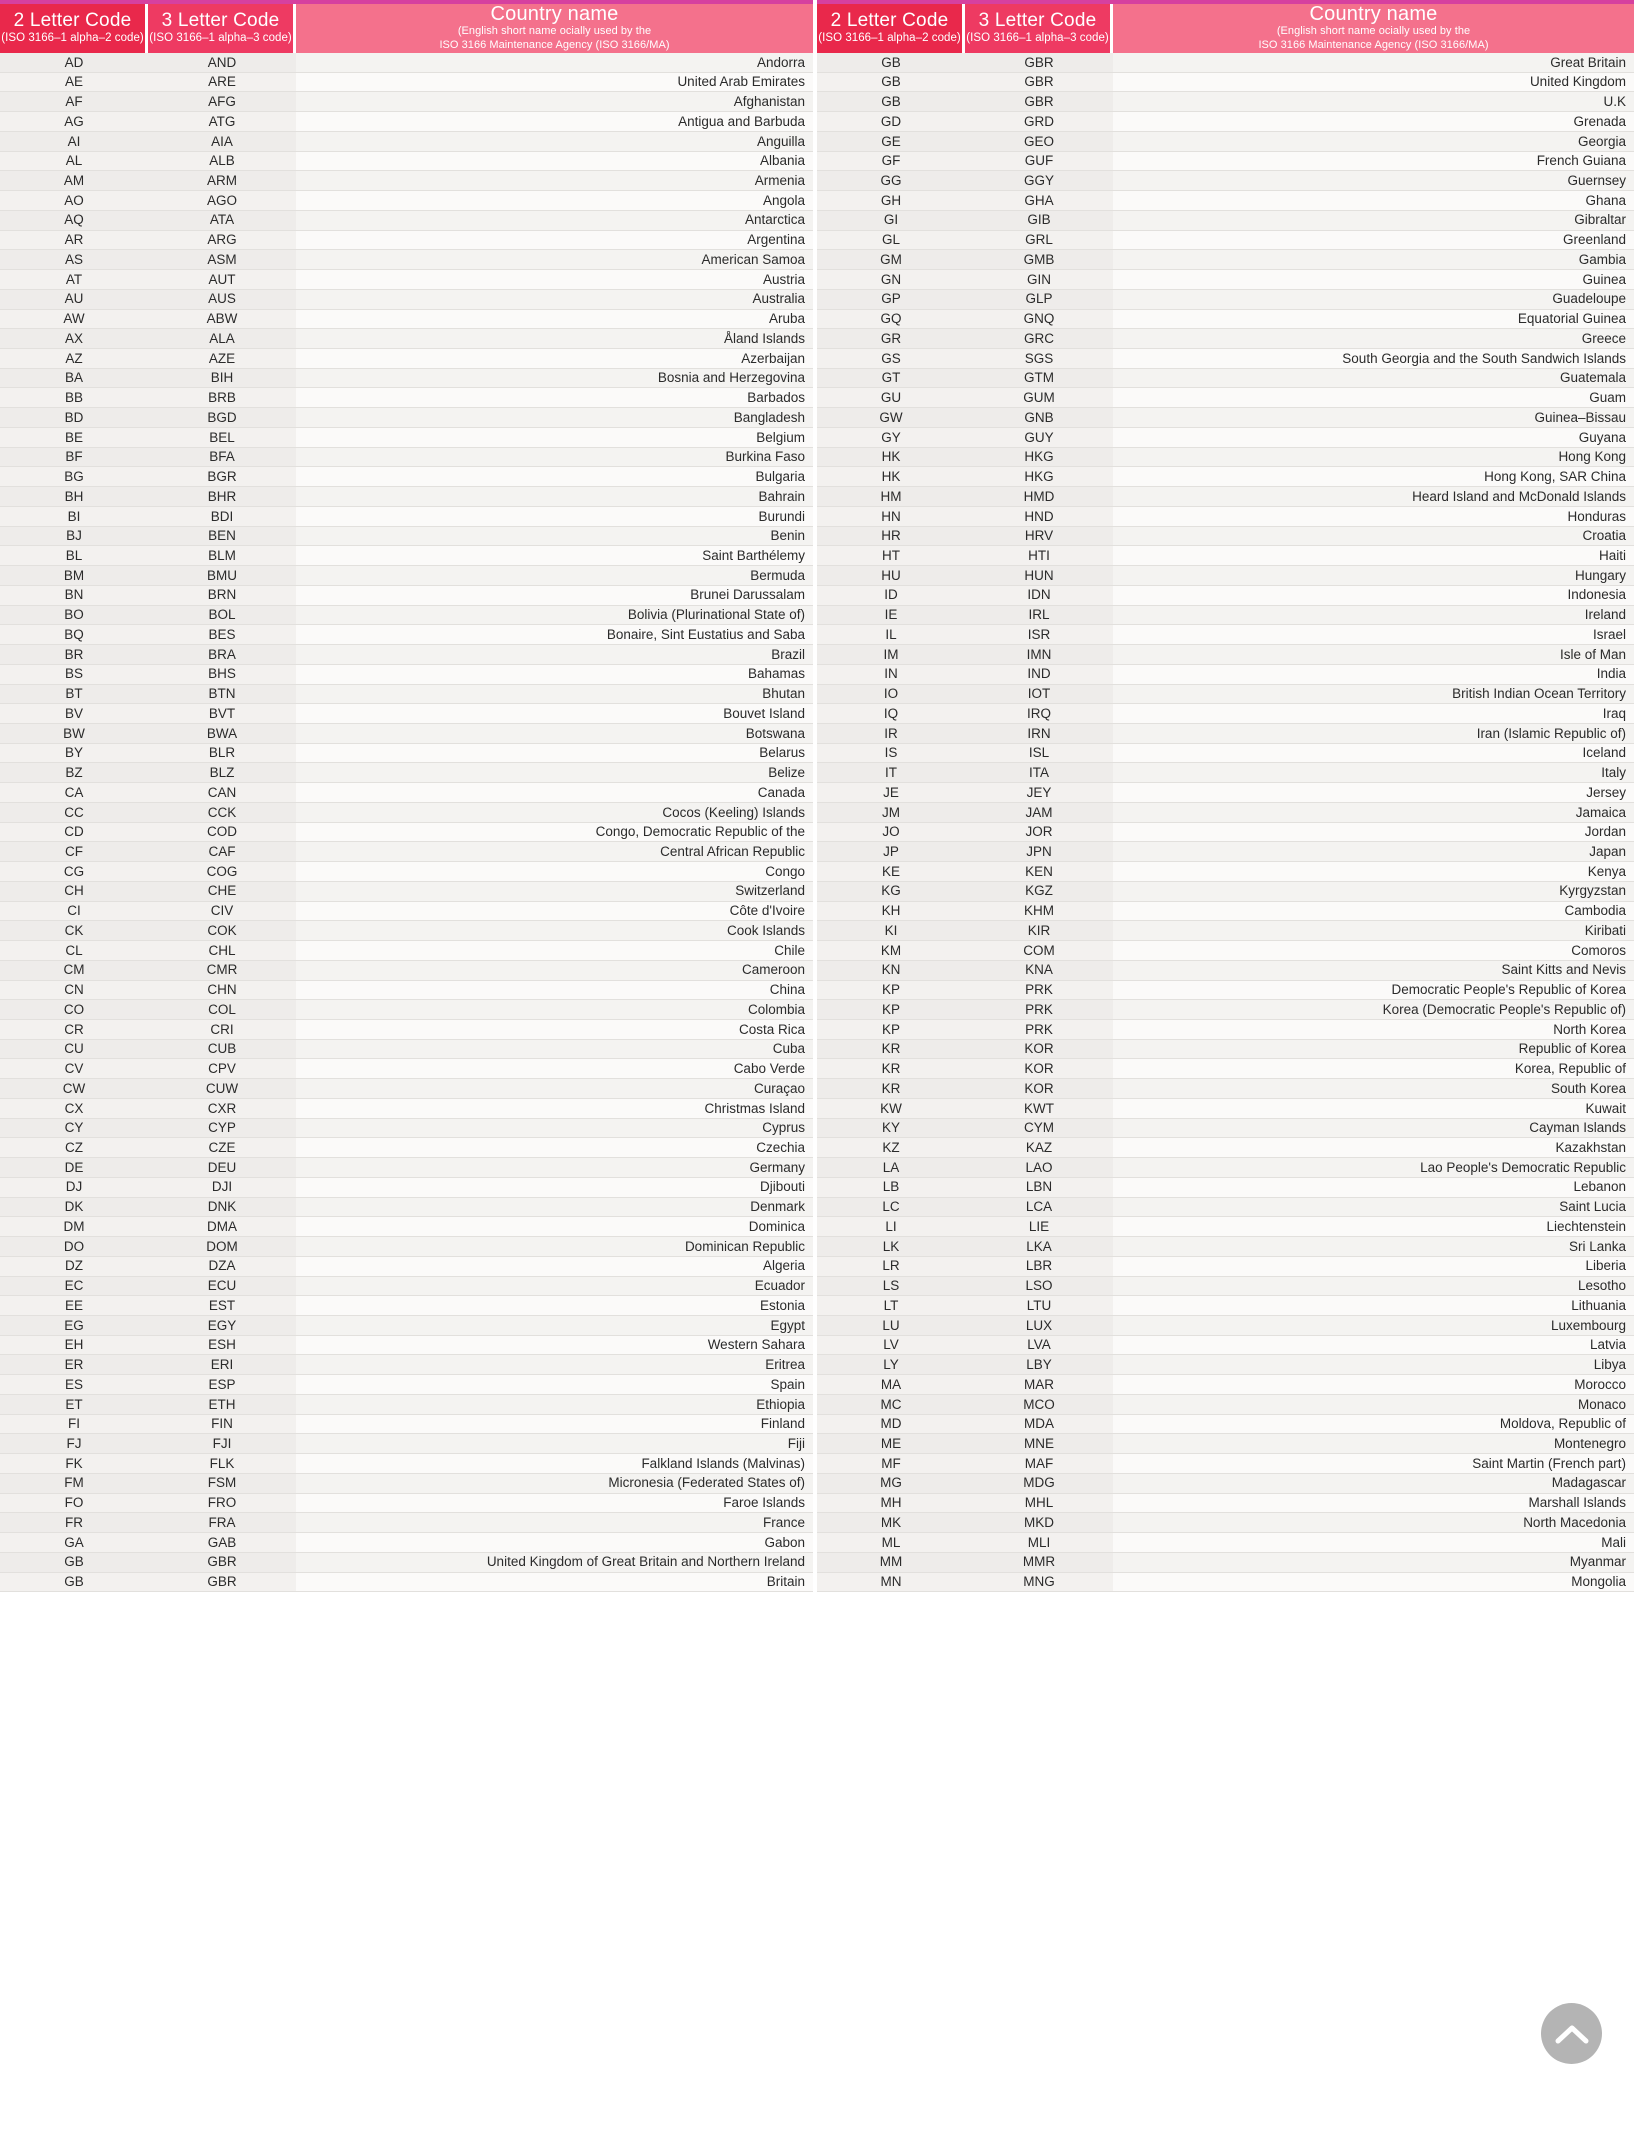  Describe the element at coordinates (1225, 1306) in the screenshot. I see `table-row: LT LTU Lithuania` at that location.